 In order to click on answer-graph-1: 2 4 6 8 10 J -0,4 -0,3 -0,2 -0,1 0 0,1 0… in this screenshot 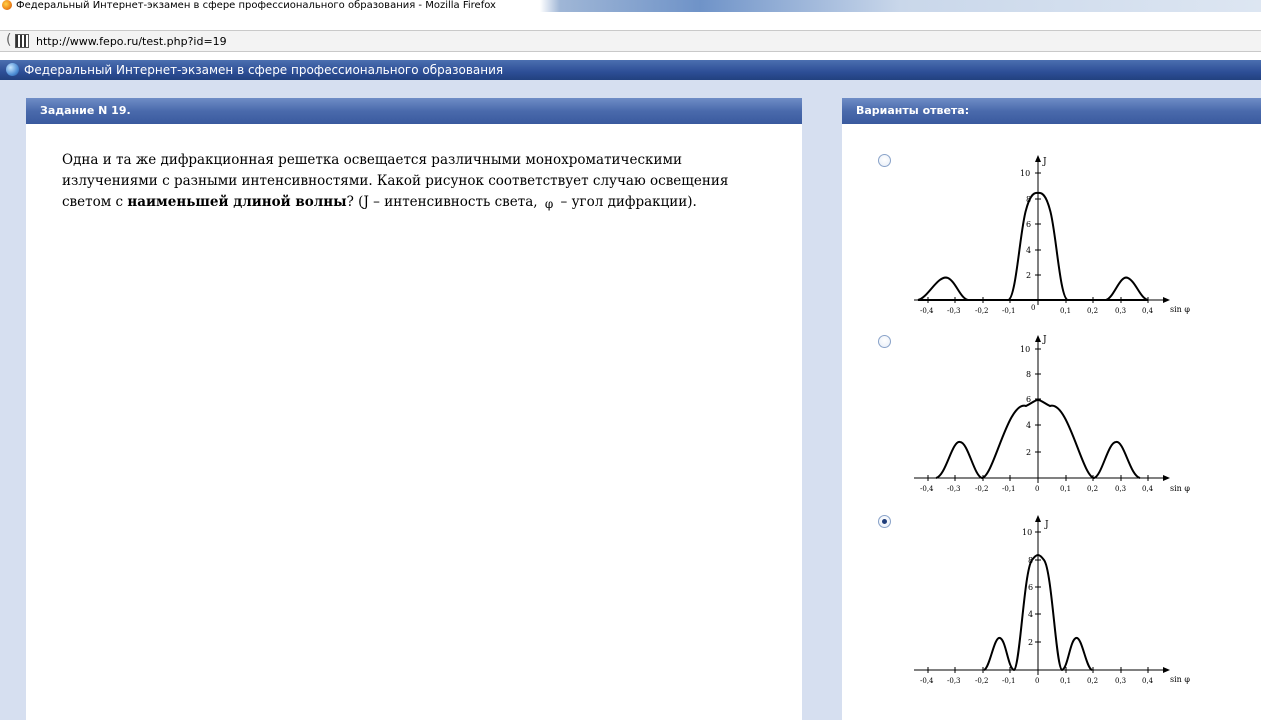, I will do `click(1052, 235)`.